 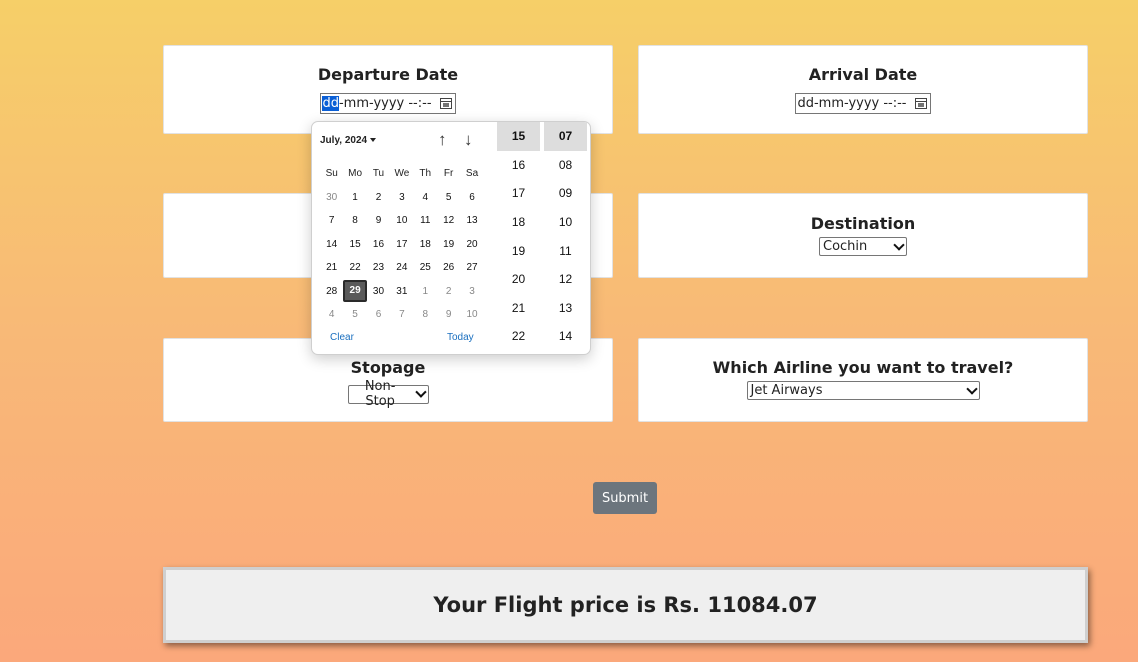 I want to click on hour-option: 15, so click(x=518, y=136).